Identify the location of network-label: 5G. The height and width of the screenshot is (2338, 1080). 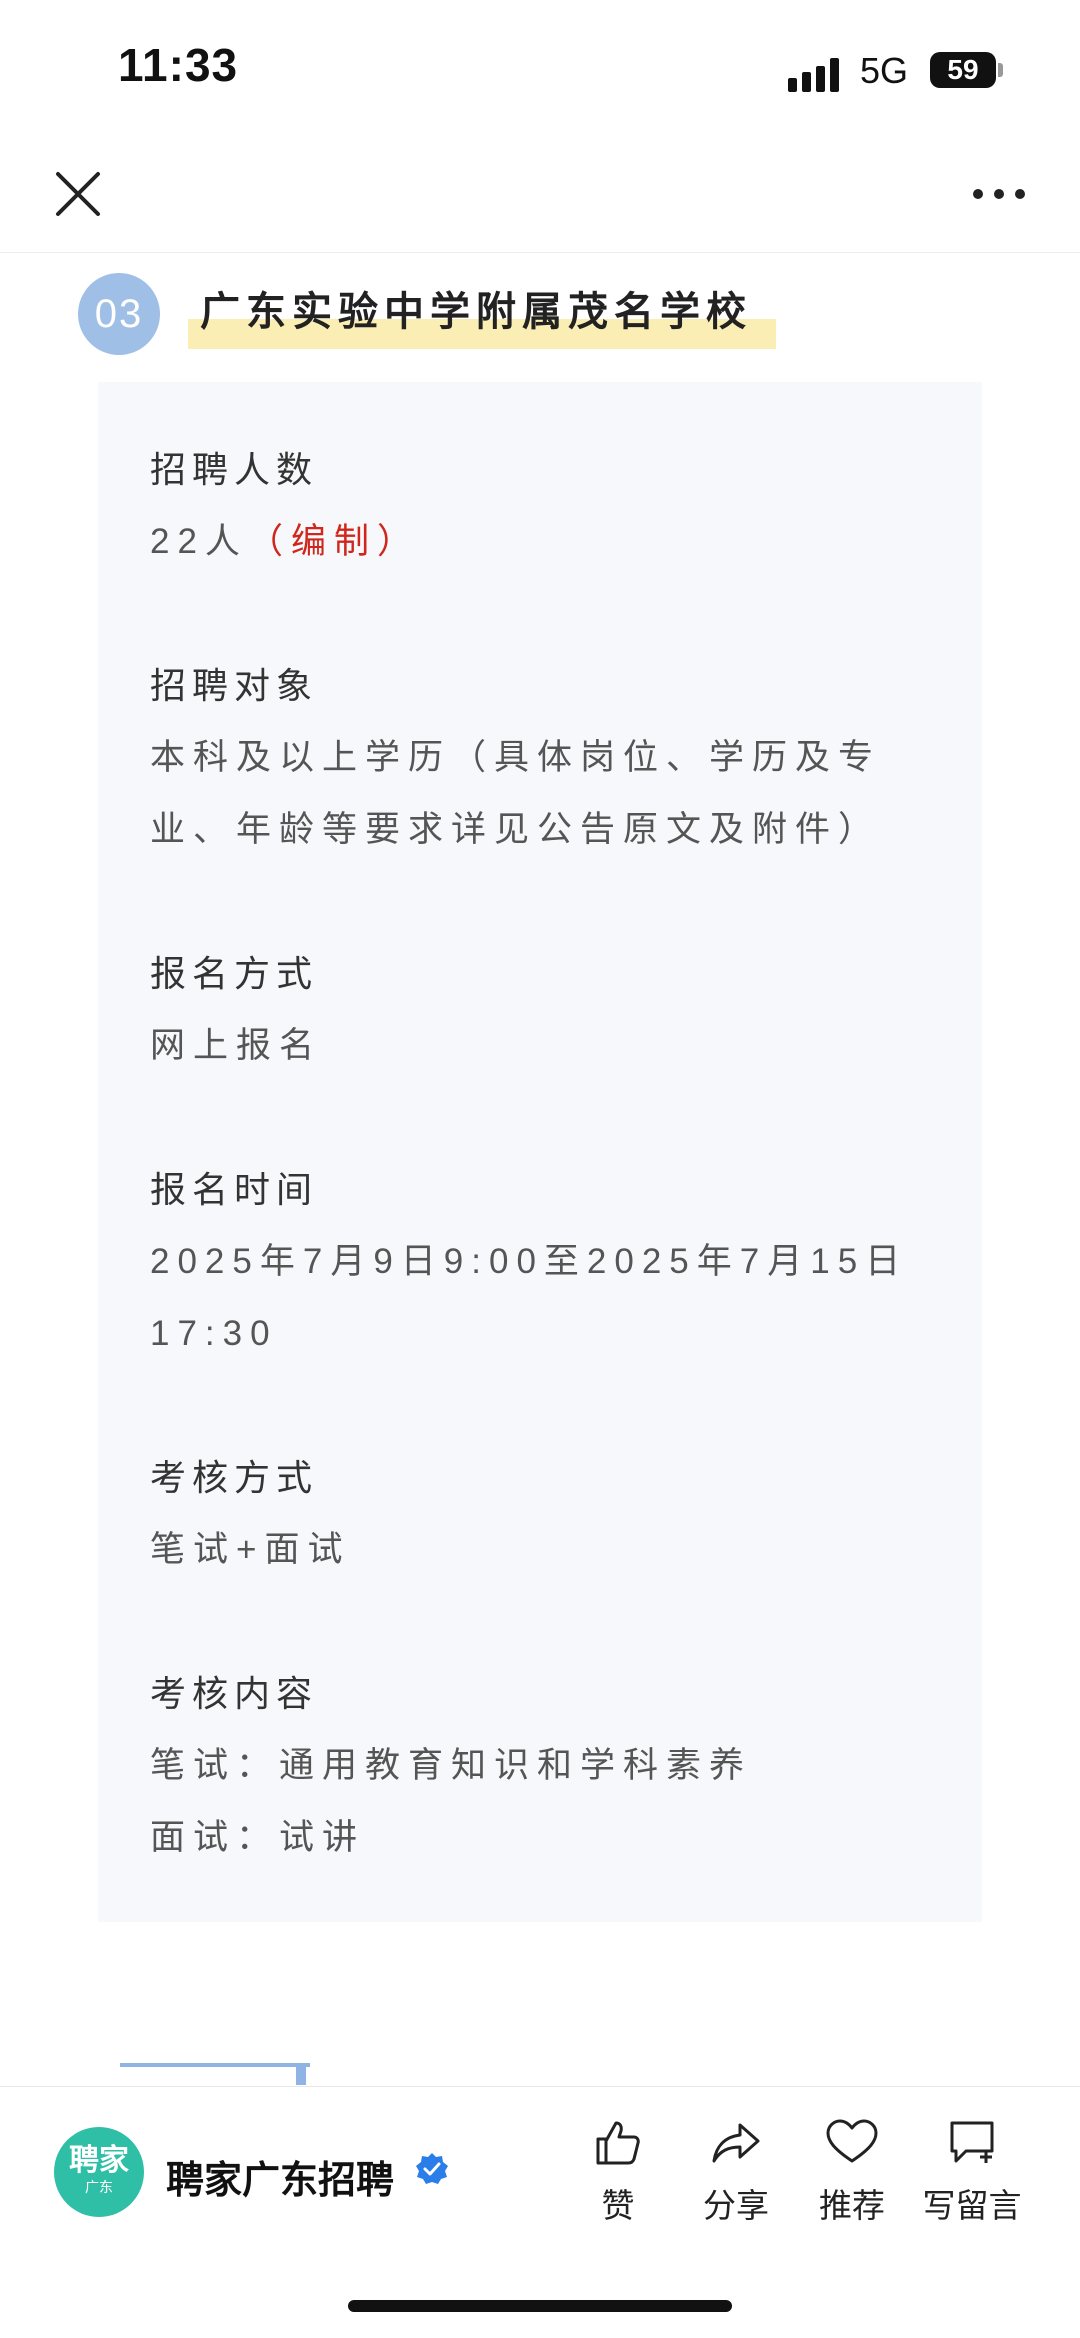
(884, 70).